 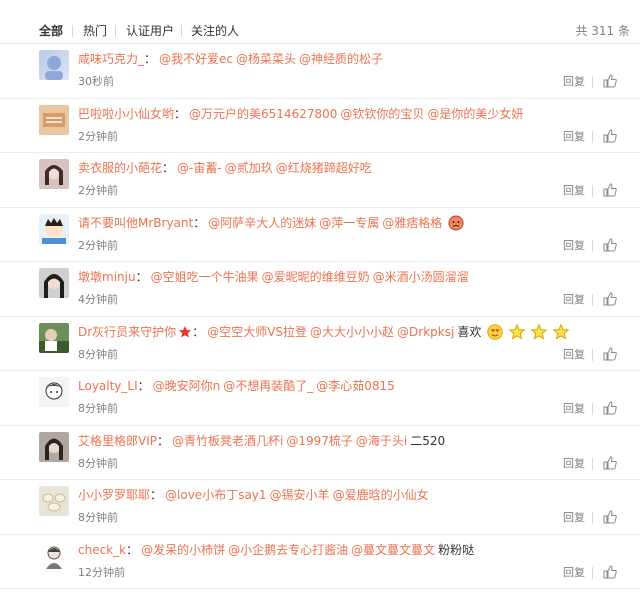 What do you see at coordinates (215, 31) in the screenshot?
I see `tab-followed-people: 关注的人` at bounding box center [215, 31].